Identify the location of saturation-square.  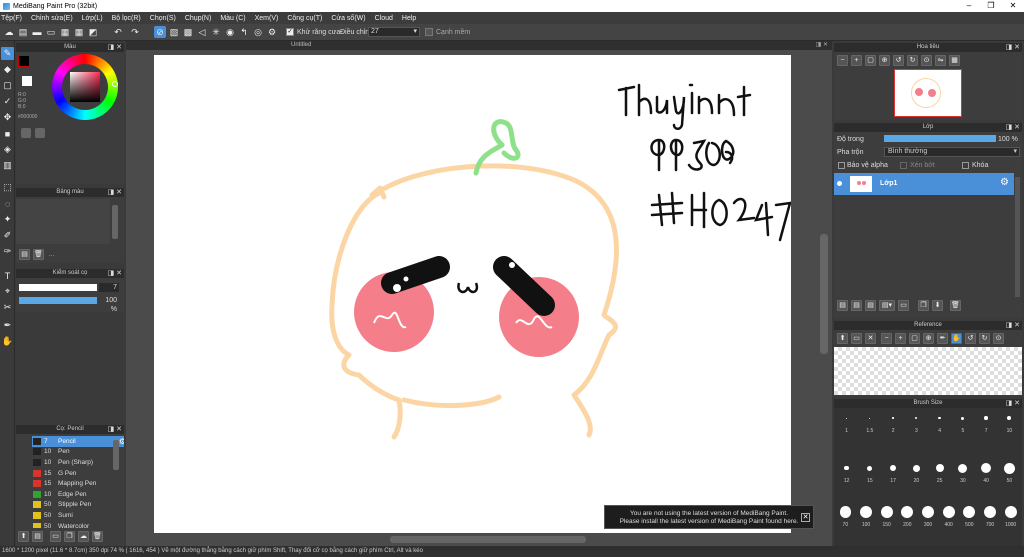
(85, 87).